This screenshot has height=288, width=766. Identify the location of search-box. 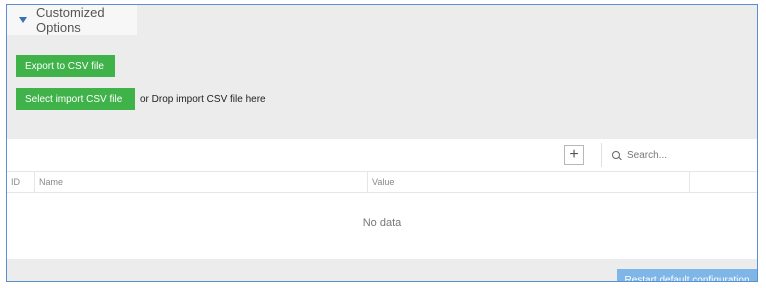
(679, 155).